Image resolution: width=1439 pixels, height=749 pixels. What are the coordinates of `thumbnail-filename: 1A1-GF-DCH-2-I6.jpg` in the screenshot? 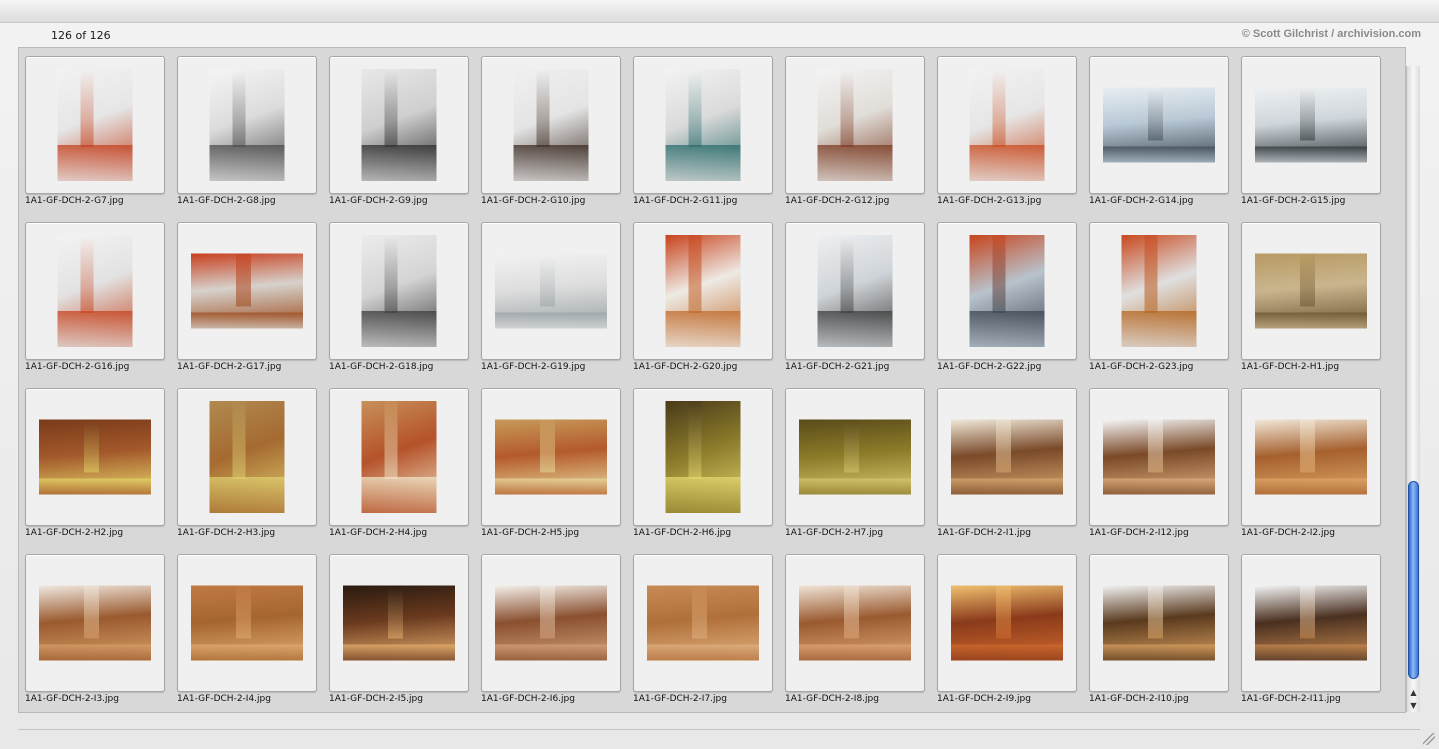 It's located at (556, 699).